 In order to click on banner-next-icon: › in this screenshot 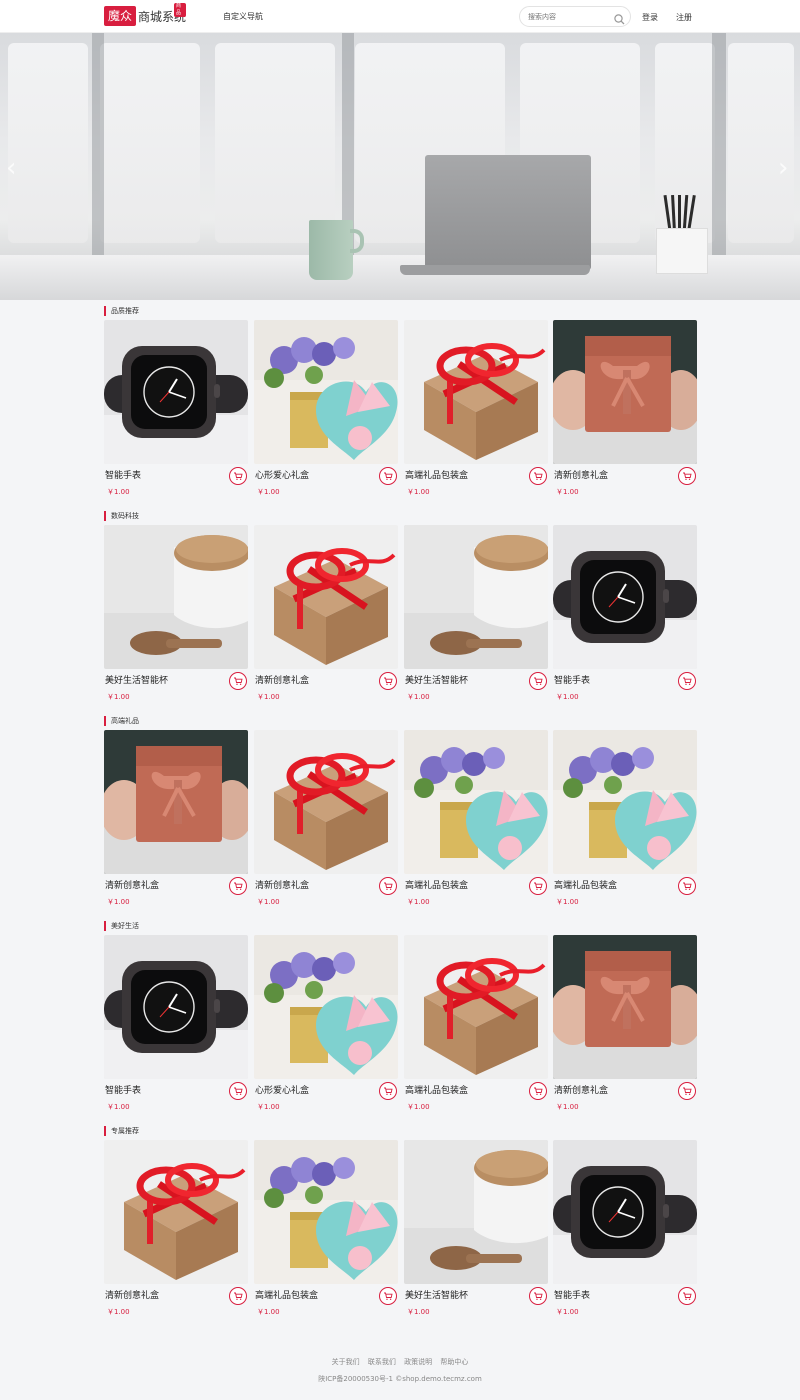, I will do `click(783, 168)`.